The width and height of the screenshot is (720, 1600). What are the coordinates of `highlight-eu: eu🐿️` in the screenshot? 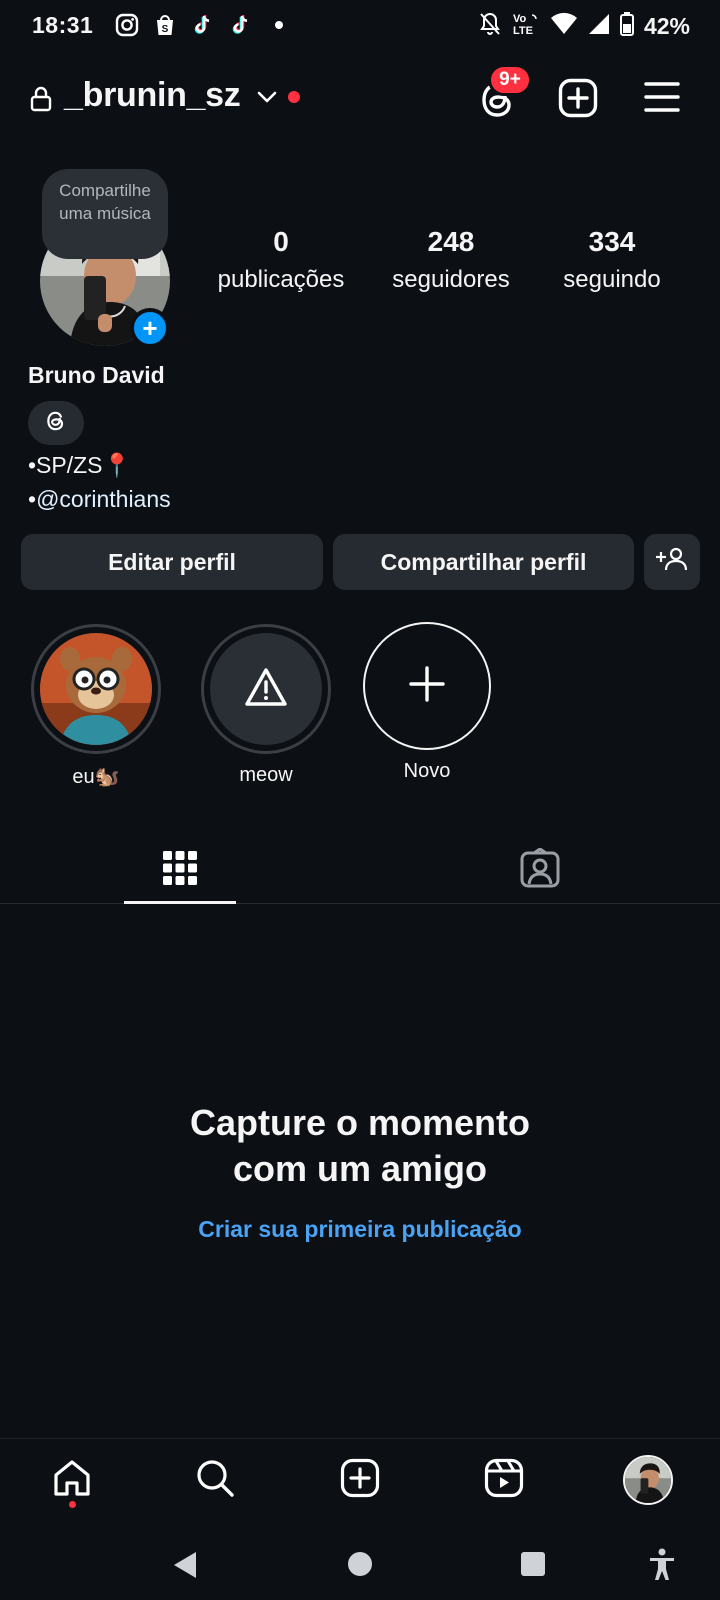 It's located at (96, 706).